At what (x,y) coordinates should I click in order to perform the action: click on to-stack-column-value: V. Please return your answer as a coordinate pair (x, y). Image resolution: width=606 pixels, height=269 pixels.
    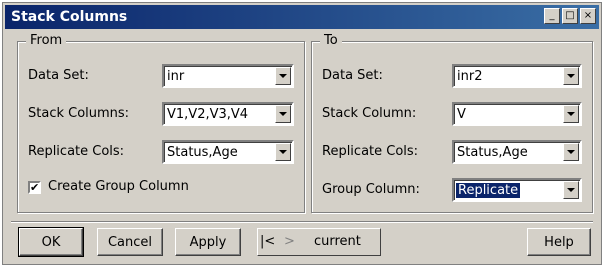
    Looking at the image, I should click on (461, 114).